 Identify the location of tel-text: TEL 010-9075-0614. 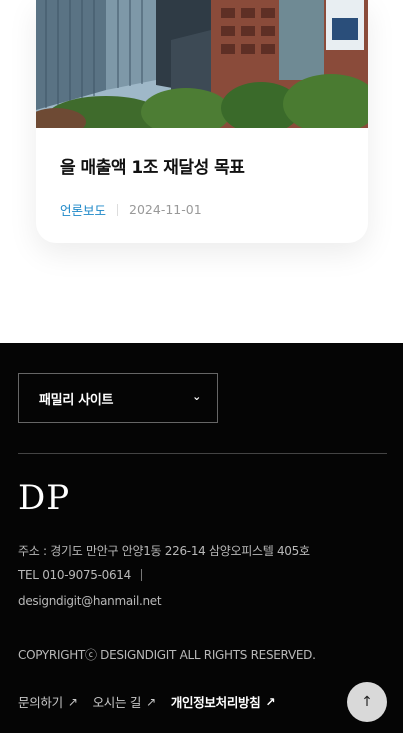
(74, 575).